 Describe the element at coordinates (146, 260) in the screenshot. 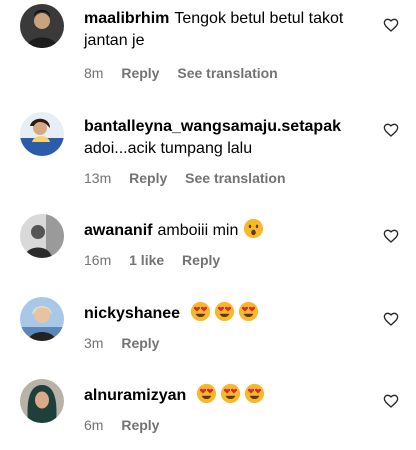

I see `likes-count: 1 like` at that location.